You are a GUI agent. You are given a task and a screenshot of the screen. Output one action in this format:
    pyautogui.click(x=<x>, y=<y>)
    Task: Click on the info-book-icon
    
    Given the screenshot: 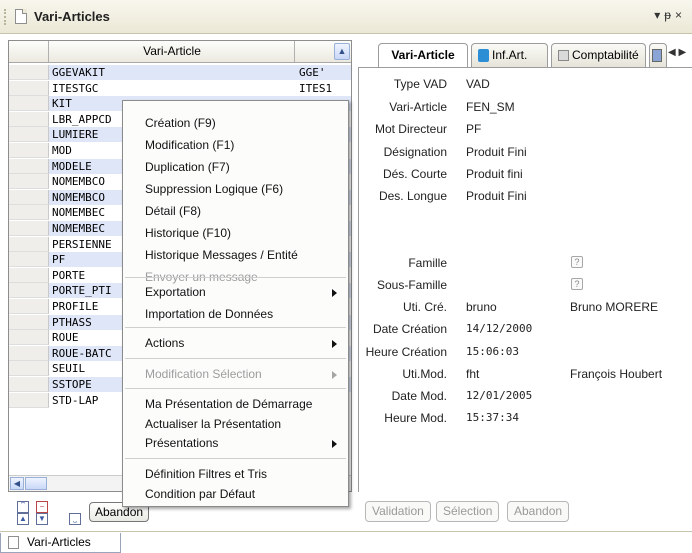 What is the action you would take?
    pyautogui.click(x=483, y=56)
    